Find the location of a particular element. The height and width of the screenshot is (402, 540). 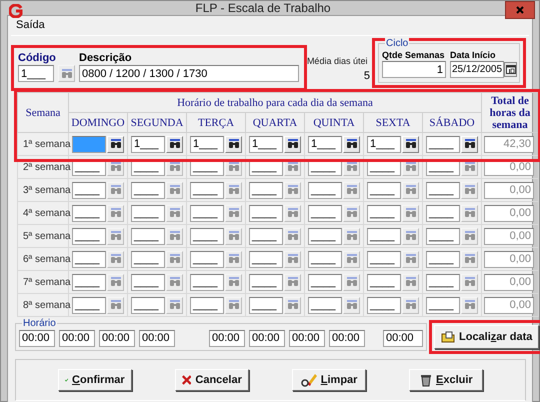

eraser-icon is located at coordinates (308, 380).